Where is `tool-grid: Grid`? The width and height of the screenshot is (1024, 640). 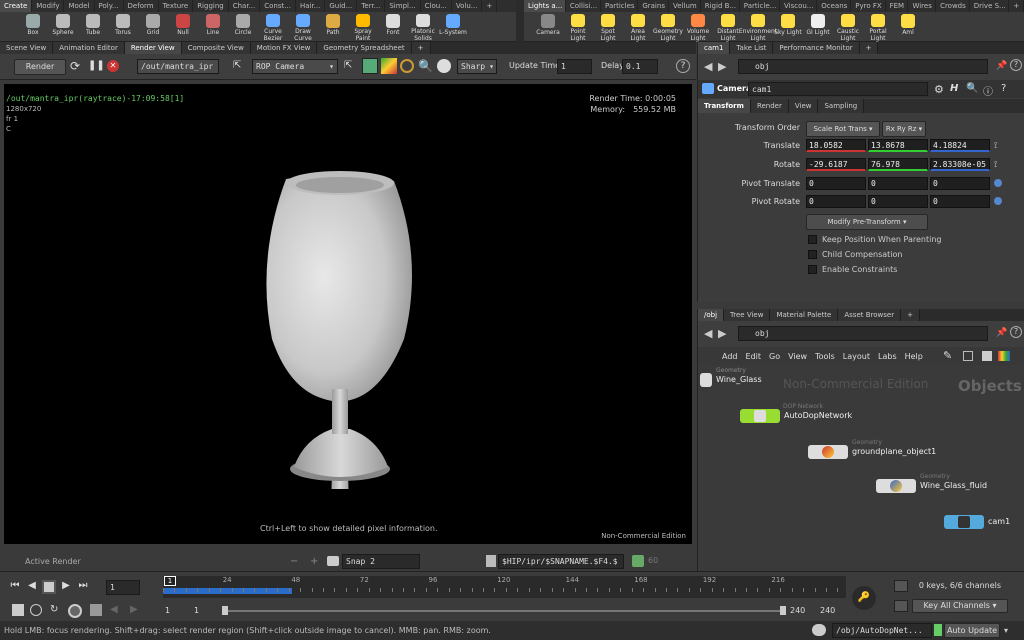
tool-grid: Grid is located at coordinates (153, 27).